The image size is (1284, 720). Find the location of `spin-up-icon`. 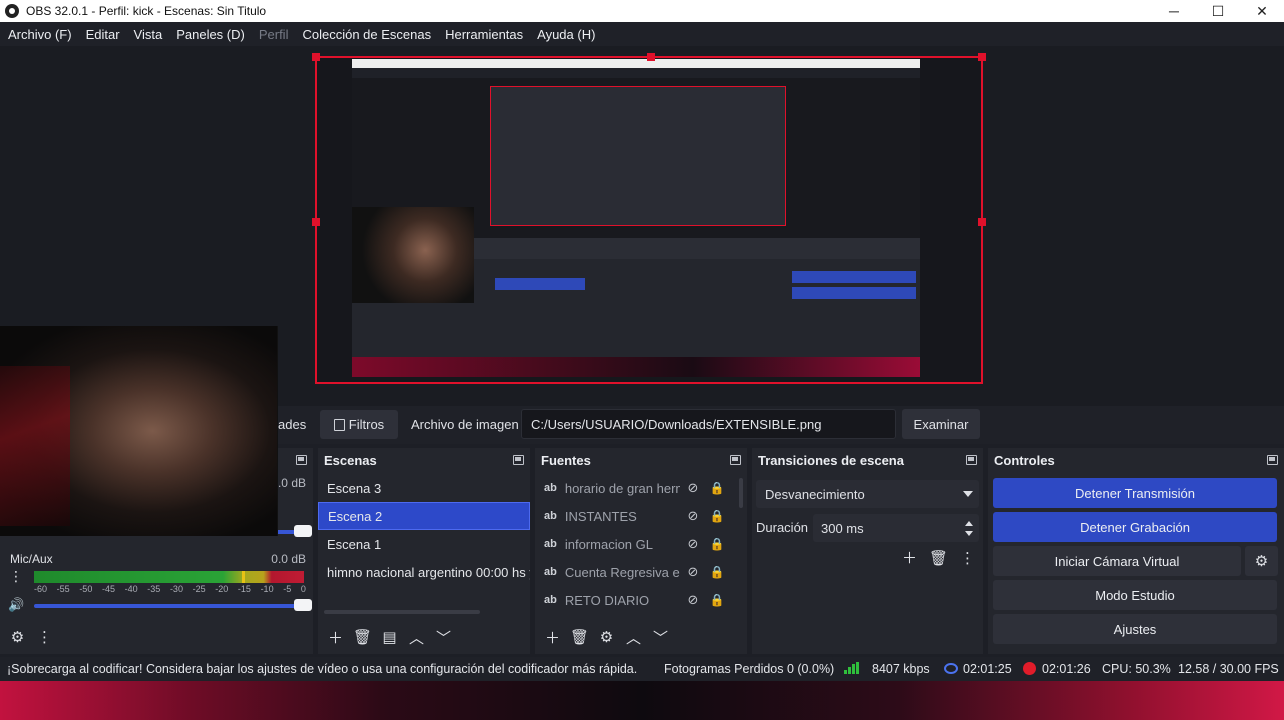

spin-up-icon is located at coordinates (969, 523).